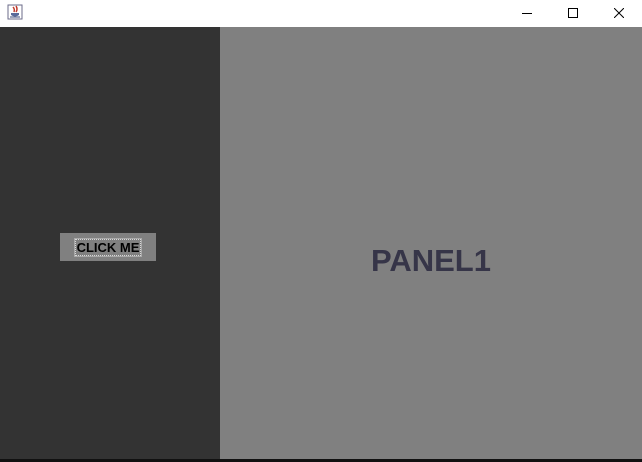  I want to click on close-button, so click(619, 13).